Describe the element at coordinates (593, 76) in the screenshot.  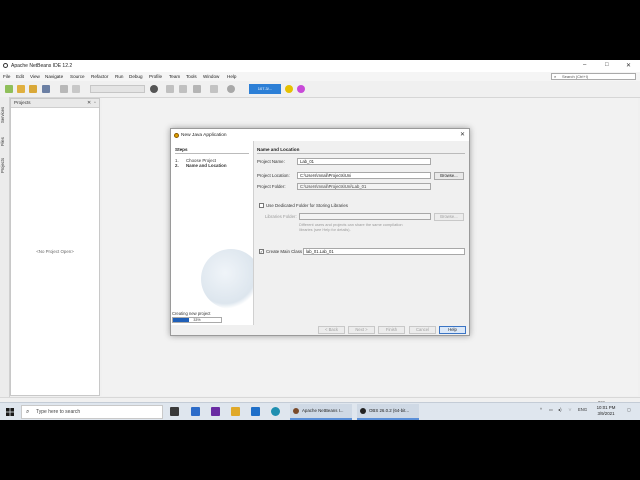
I see `ide-search-input: ⌕ Search (Ctrl+I)` at that location.